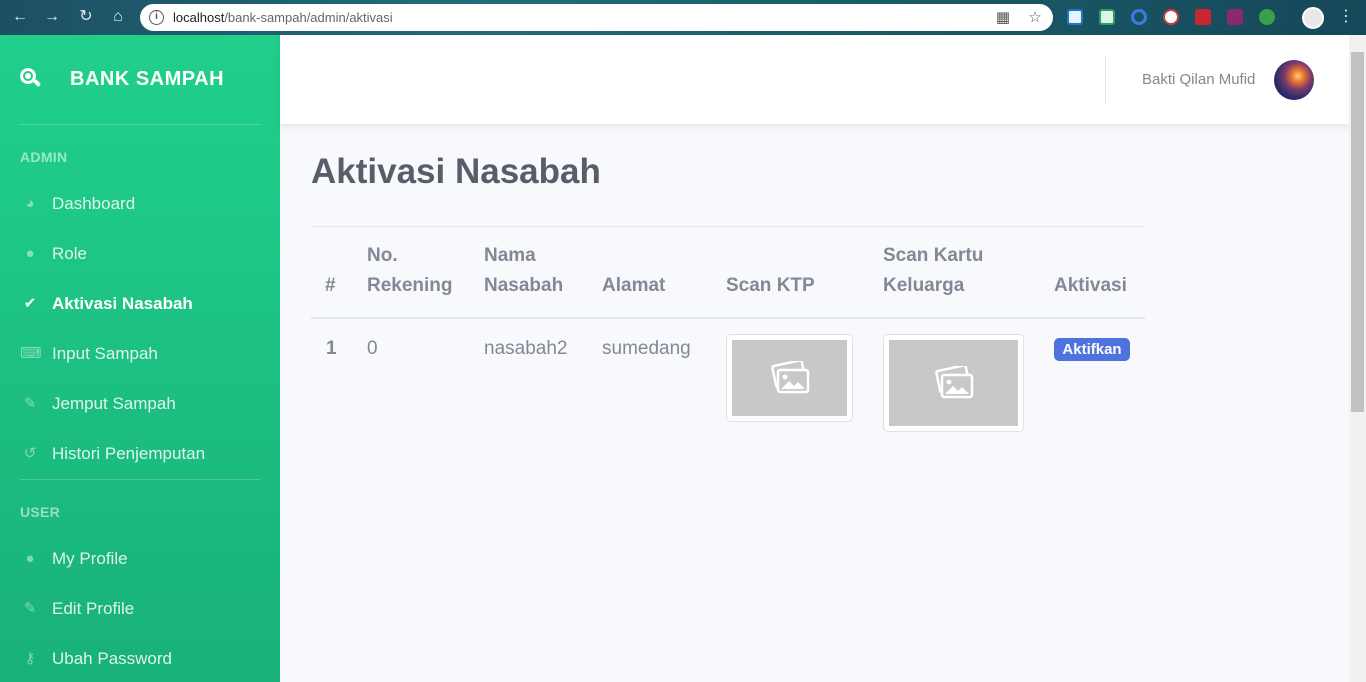 Image resolution: width=1366 pixels, height=682 pixels. Describe the element at coordinates (40, 512) in the screenshot. I see `sidebar-heading-user: USER` at that location.